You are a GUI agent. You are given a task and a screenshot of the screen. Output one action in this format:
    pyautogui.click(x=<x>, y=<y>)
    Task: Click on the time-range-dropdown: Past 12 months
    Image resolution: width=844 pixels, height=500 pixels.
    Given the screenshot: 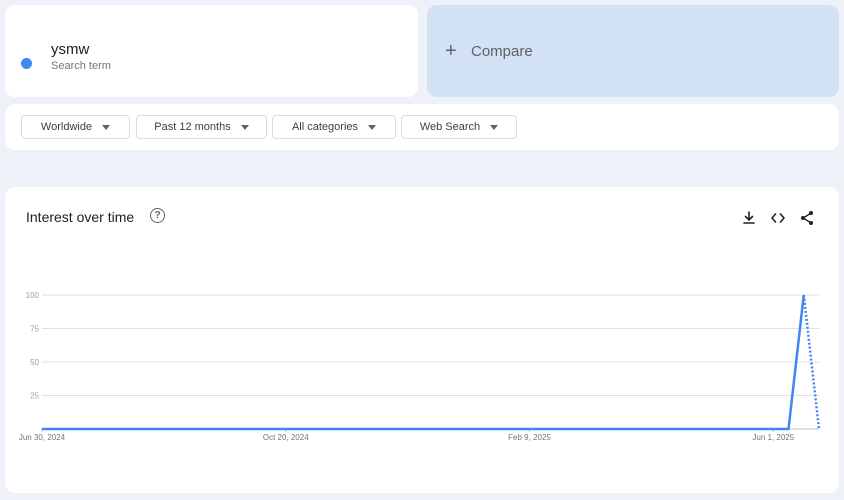 What is the action you would take?
    pyautogui.click(x=201, y=127)
    